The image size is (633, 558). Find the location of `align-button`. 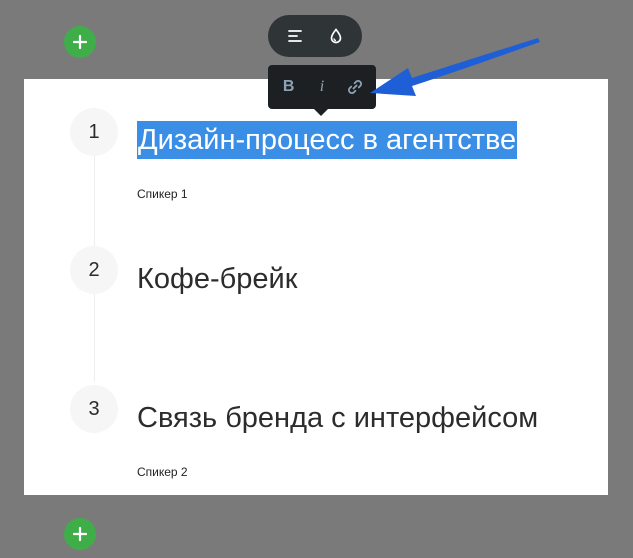

align-button is located at coordinates (295, 36).